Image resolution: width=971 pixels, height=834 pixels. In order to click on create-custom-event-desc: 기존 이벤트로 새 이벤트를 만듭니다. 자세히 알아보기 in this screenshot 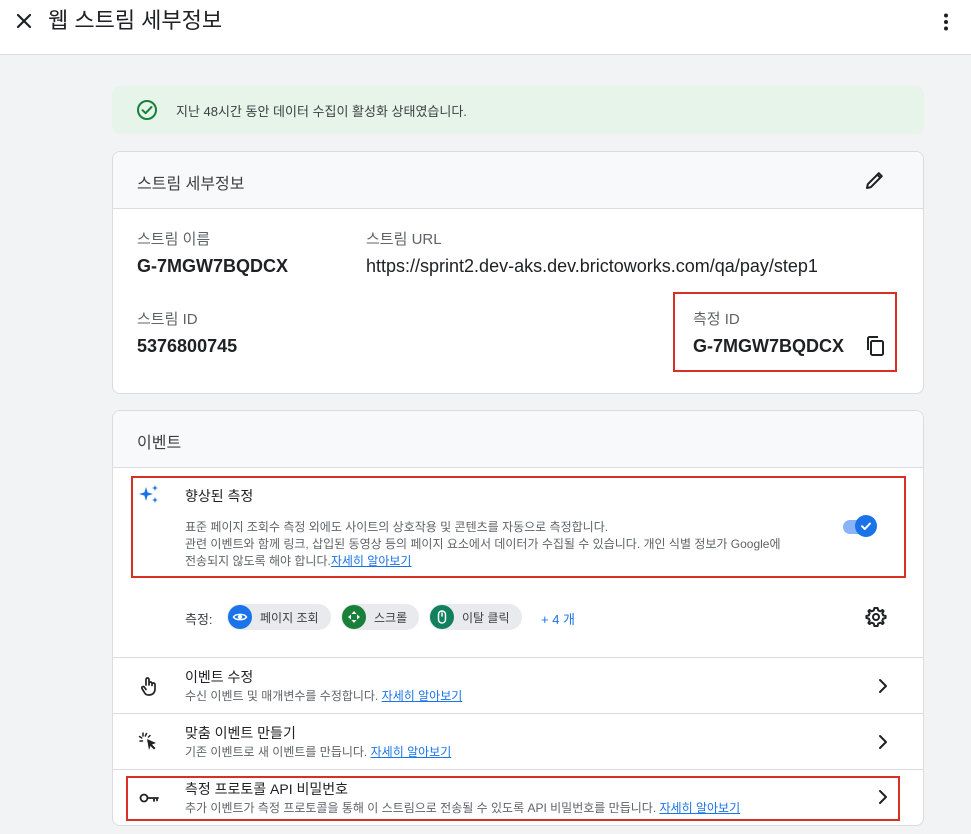, I will do `click(318, 752)`.